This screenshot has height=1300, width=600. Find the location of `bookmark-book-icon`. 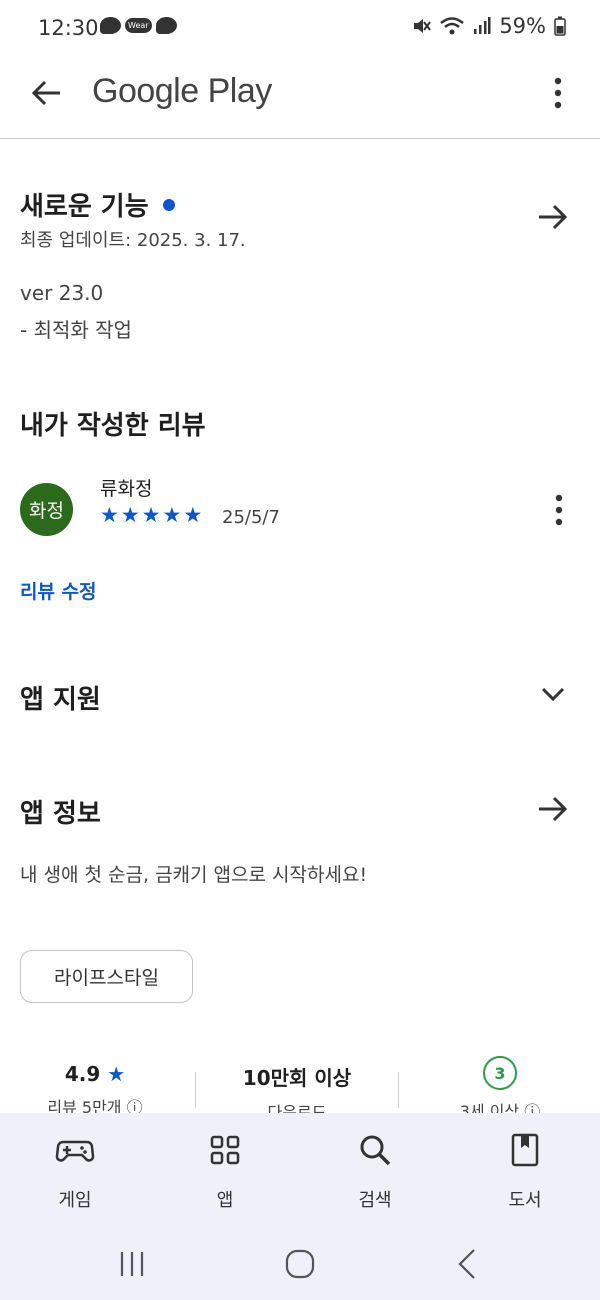

bookmark-book-icon is located at coordinates (525, 1150).